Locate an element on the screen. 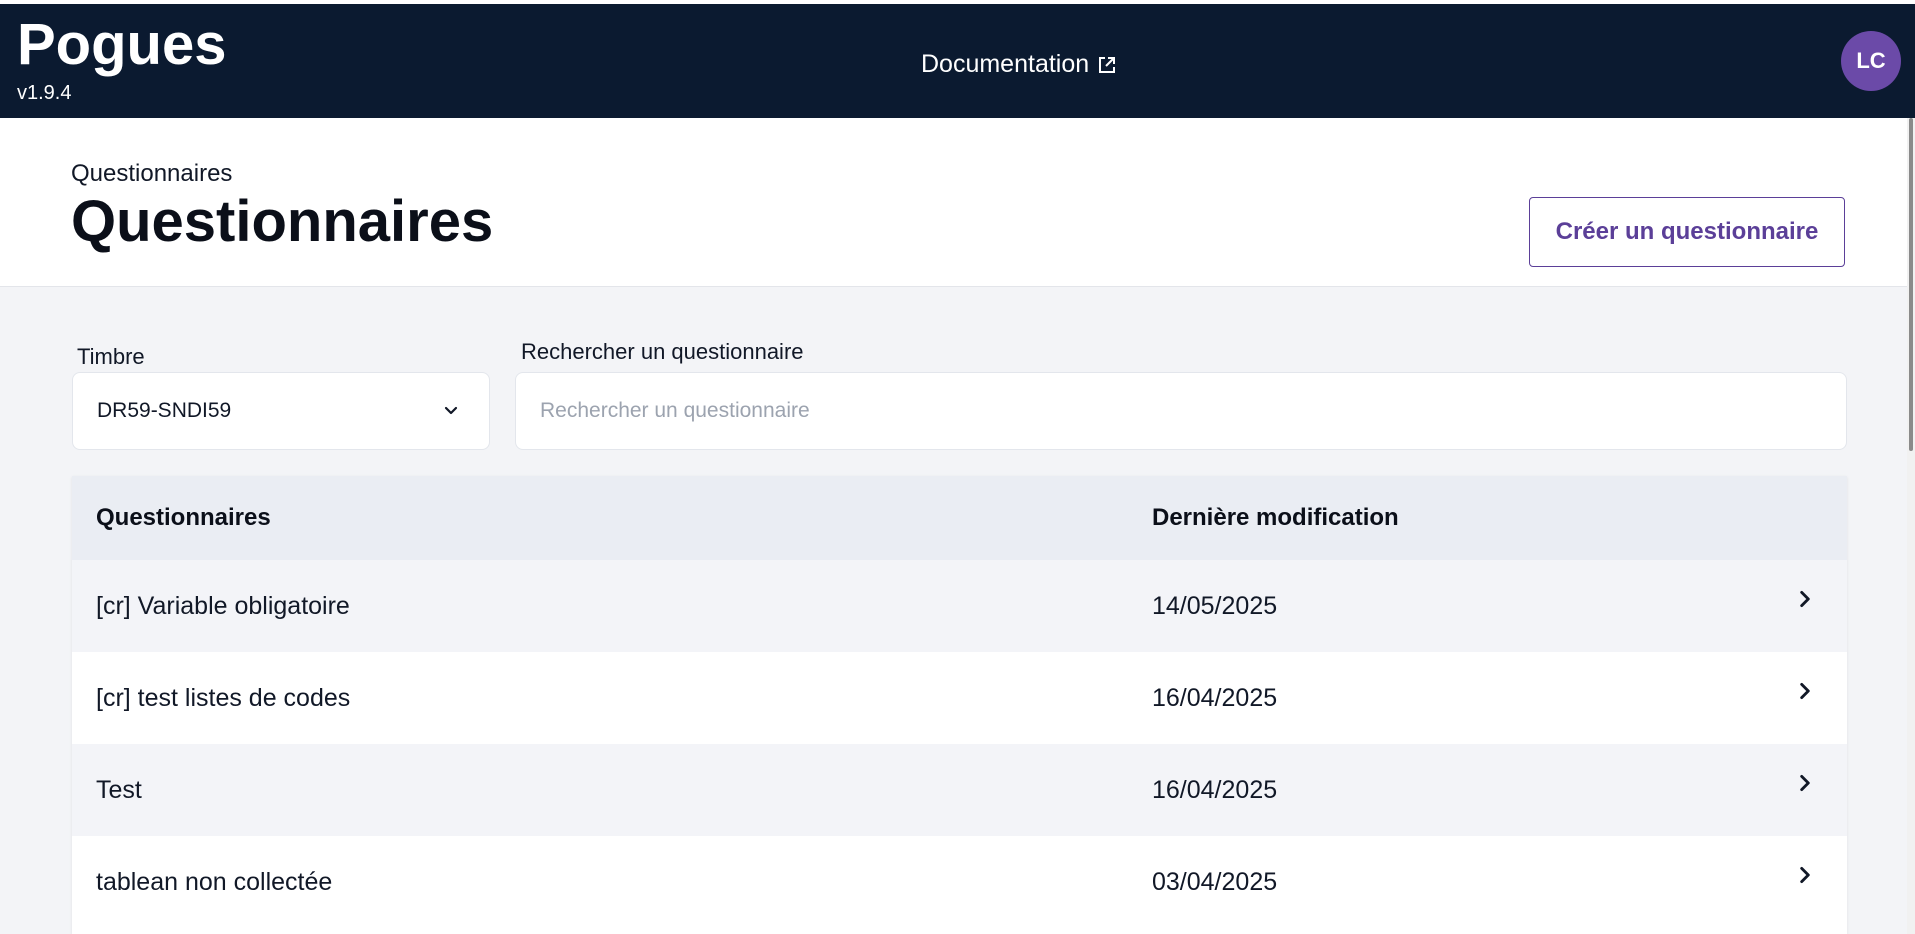 Image resolution: width=1915 pixels, height=934 pixels. questionnaire-name: tablean non collectée is located at coordinates (214, 882).